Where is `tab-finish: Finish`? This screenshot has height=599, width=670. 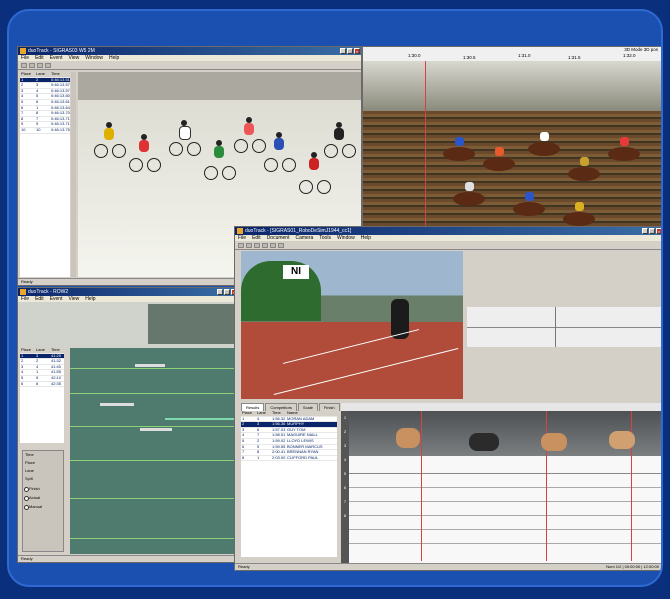
tab-finish: Finish is located at coordinates (329, 407).